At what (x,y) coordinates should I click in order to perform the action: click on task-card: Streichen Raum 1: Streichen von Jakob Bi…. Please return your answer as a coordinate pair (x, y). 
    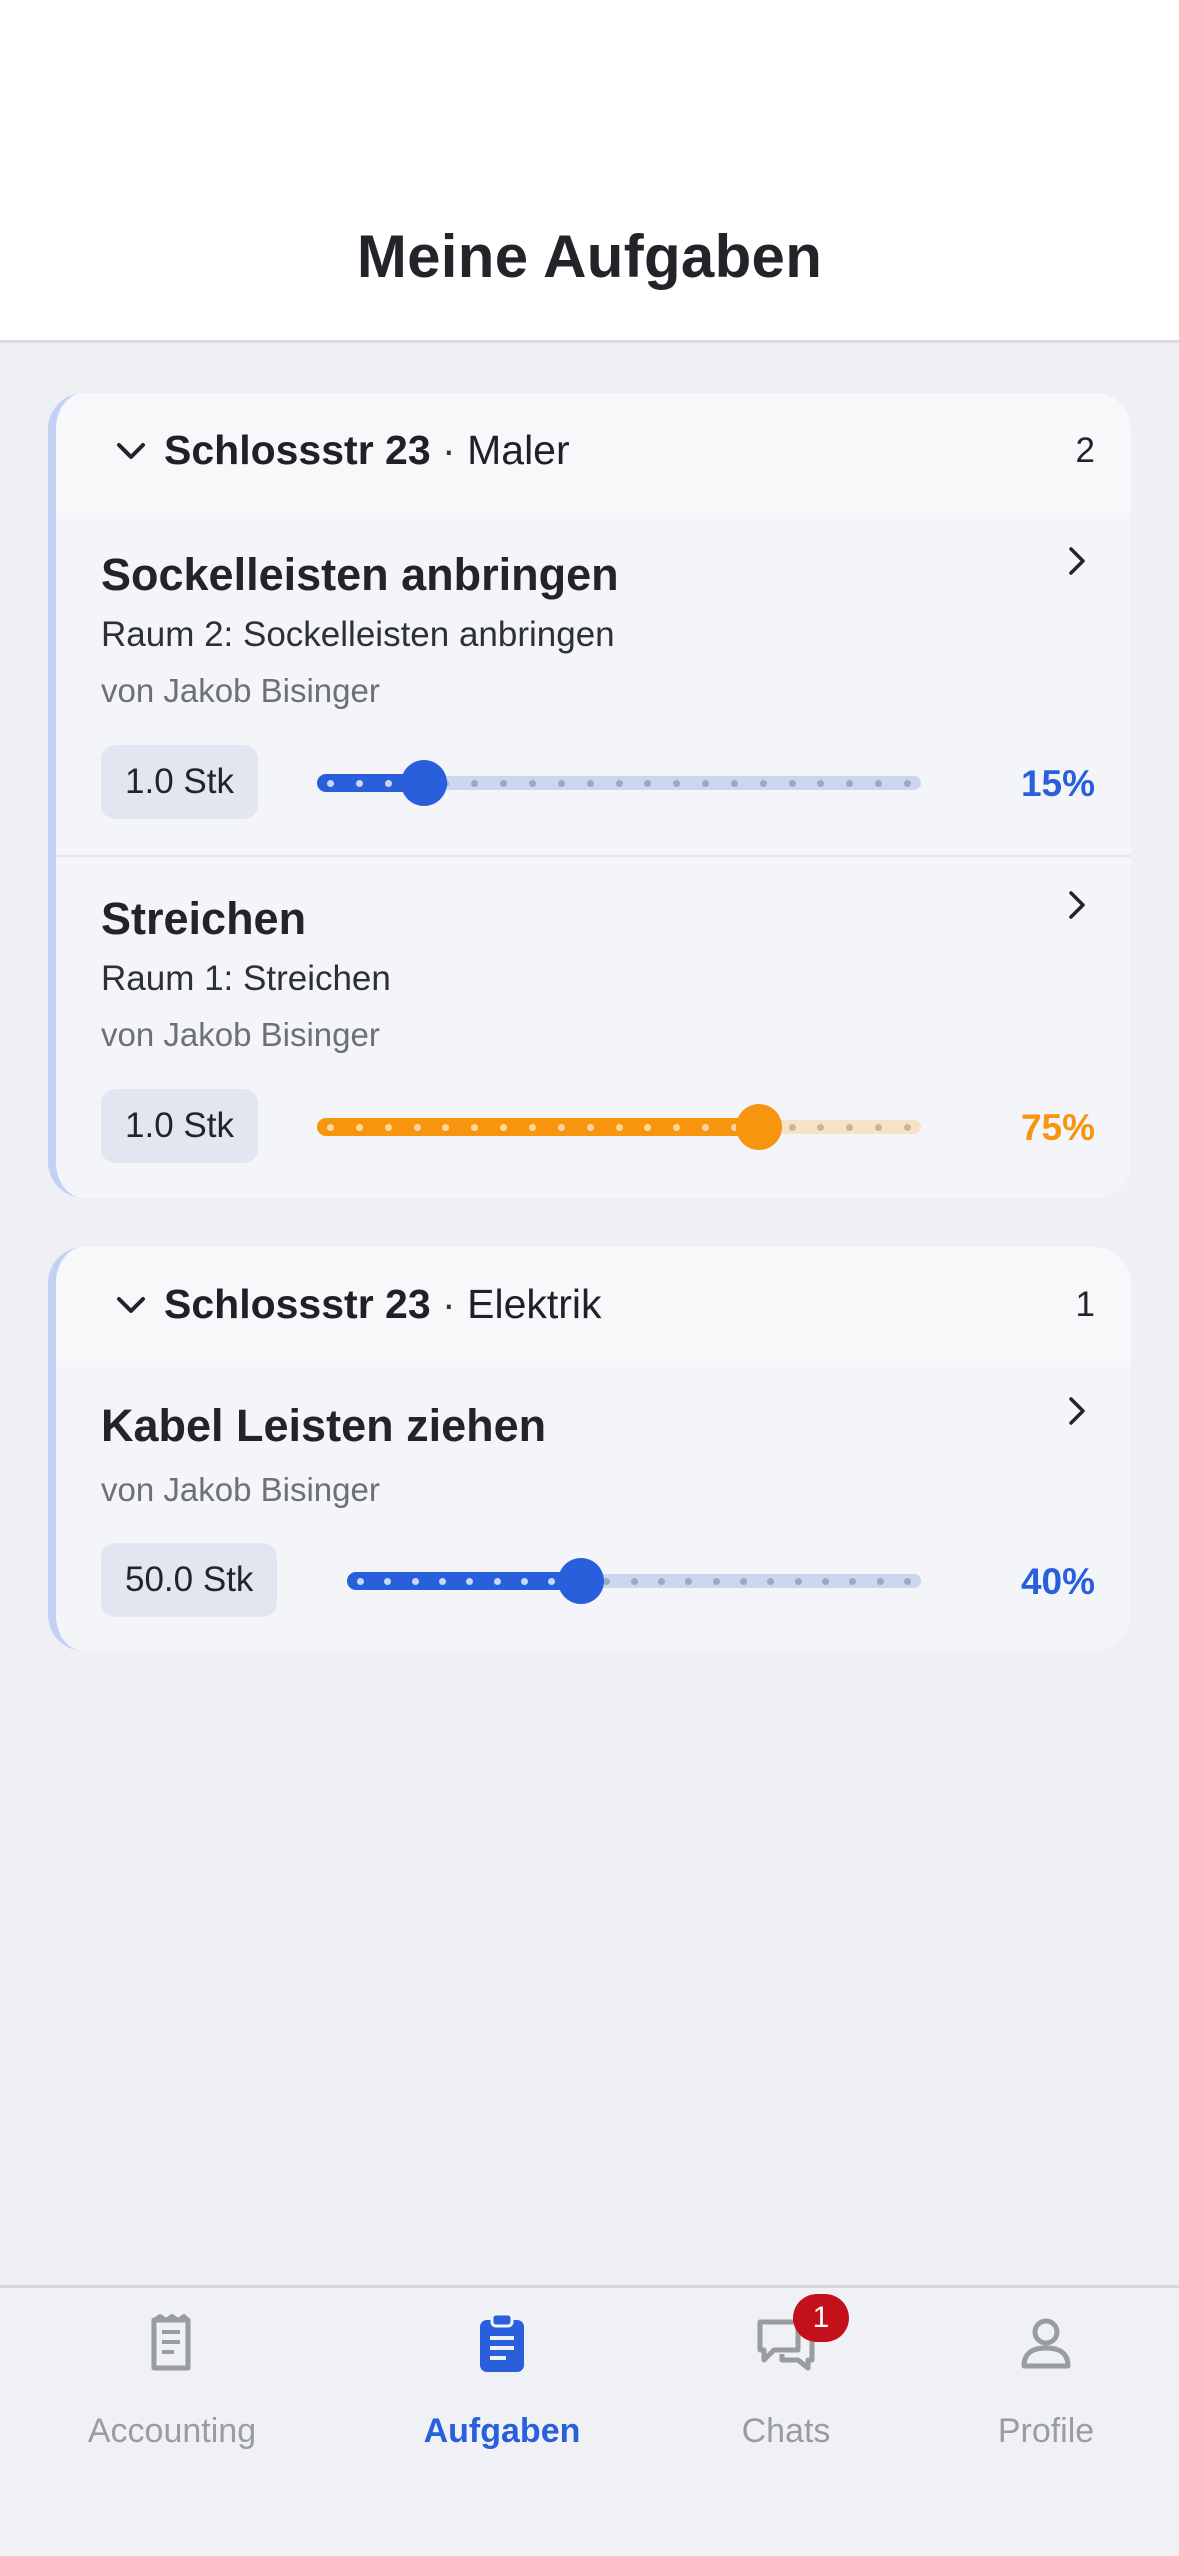
    Looking at the image, I should click on (593, 1026).